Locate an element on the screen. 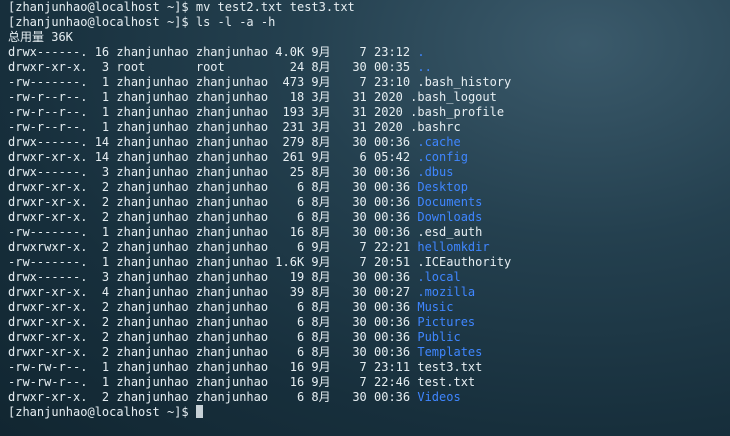  ls-row-name: .dbus is located at coordinates (435, 172).